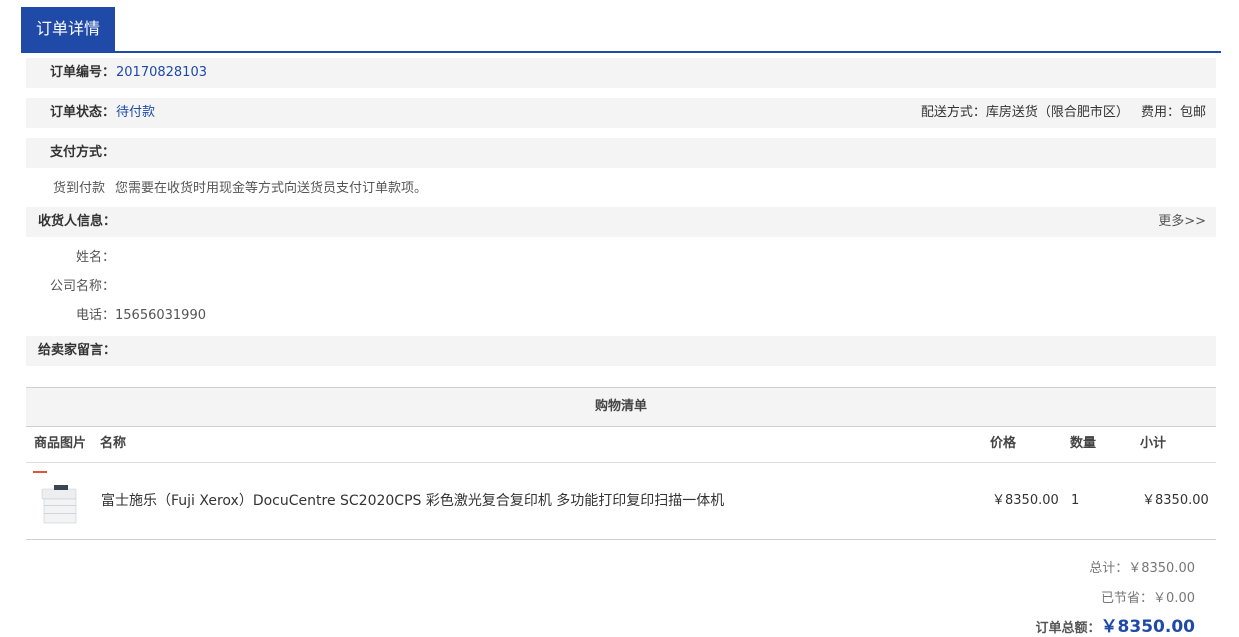  I want to click on summary-saved: 已节省：￥0.00, so click(1148, 596).